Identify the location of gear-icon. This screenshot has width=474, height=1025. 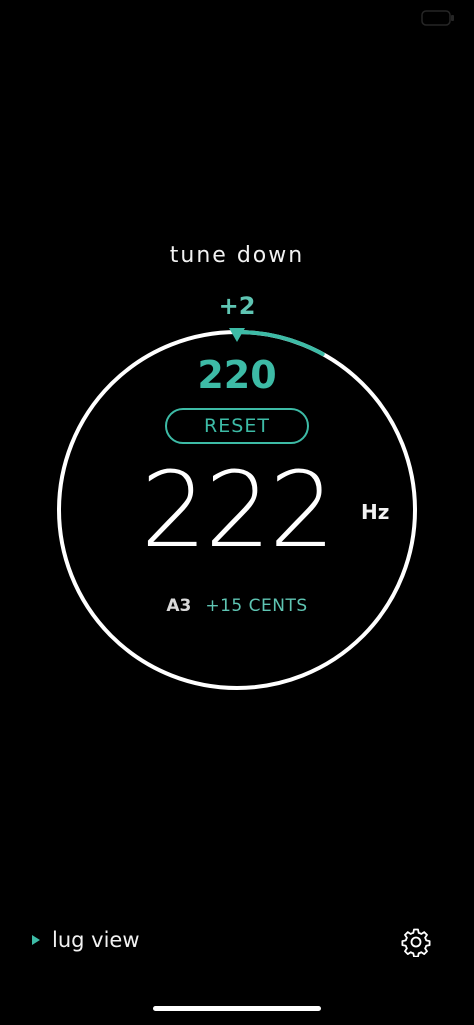
(416, 942).